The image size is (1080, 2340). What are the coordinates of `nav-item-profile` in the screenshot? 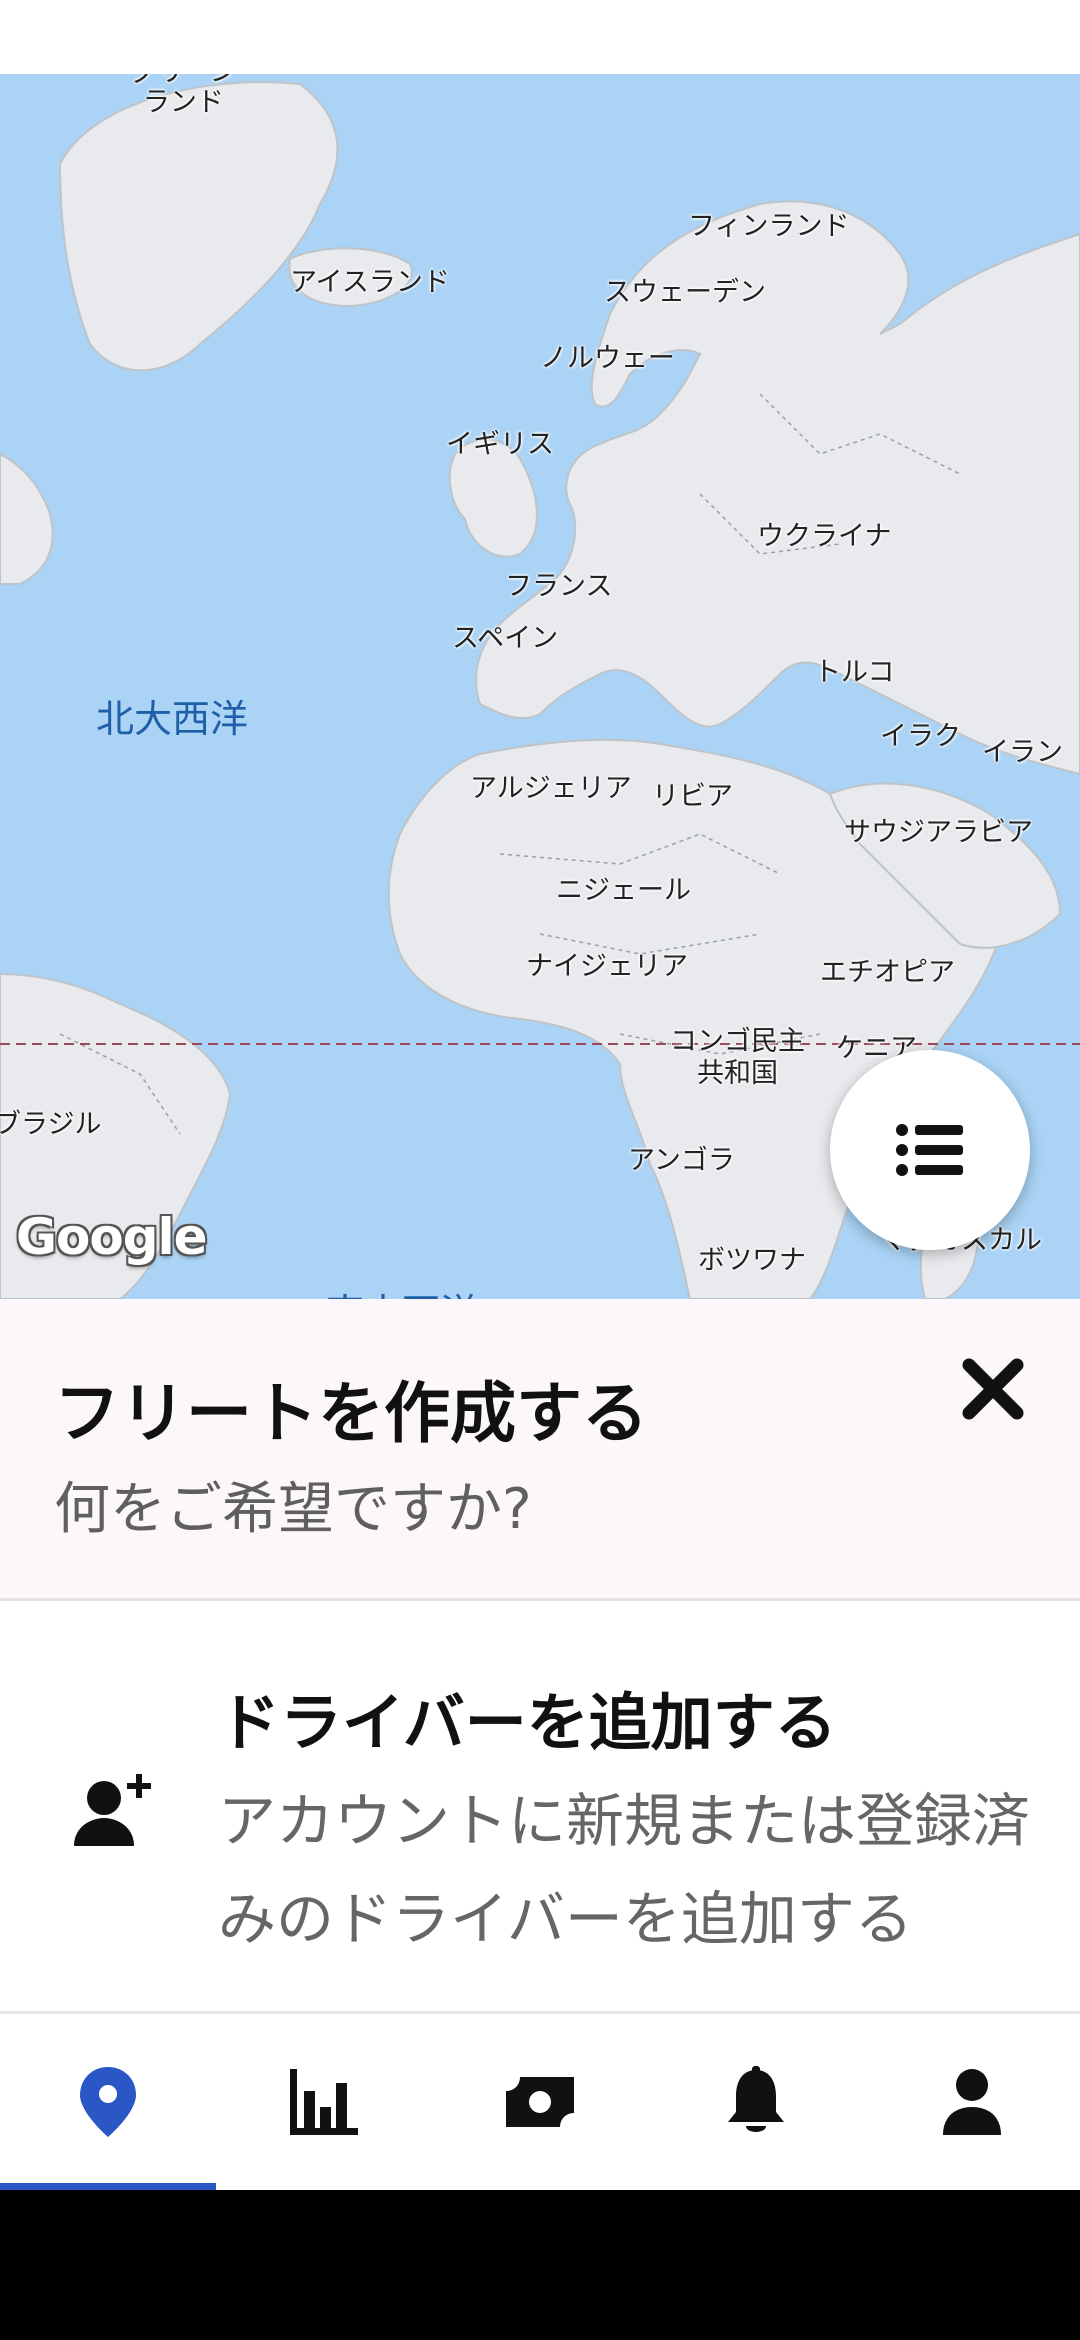 It's located at (972, 2102).